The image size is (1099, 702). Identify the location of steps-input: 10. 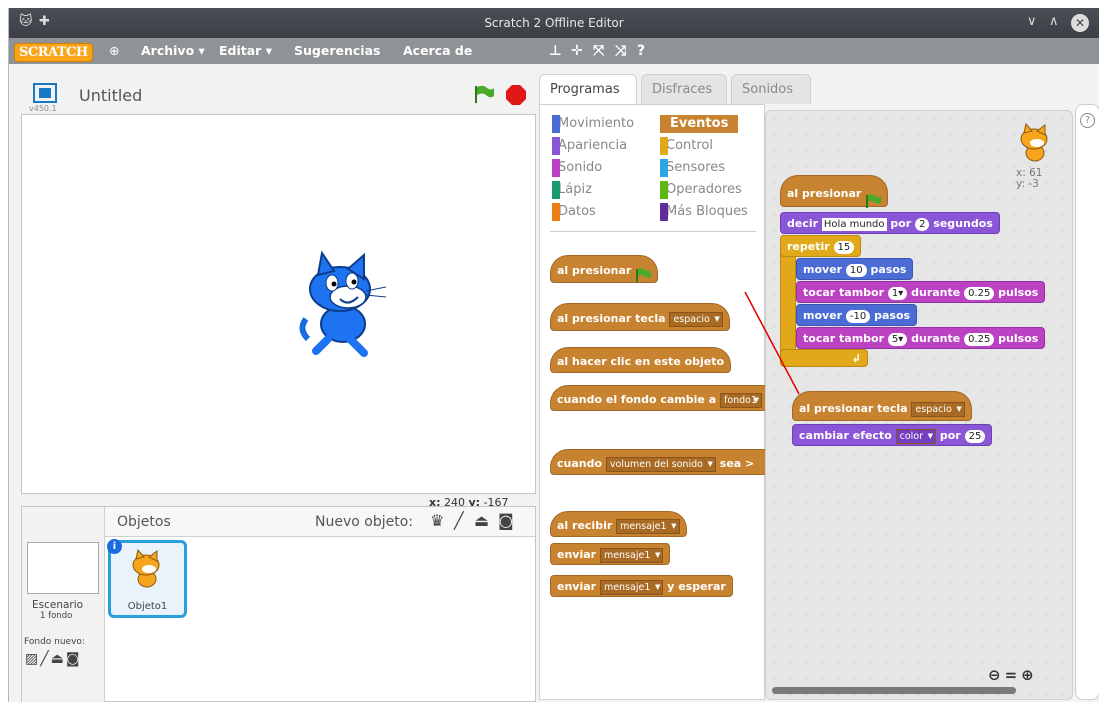
(856, 270).